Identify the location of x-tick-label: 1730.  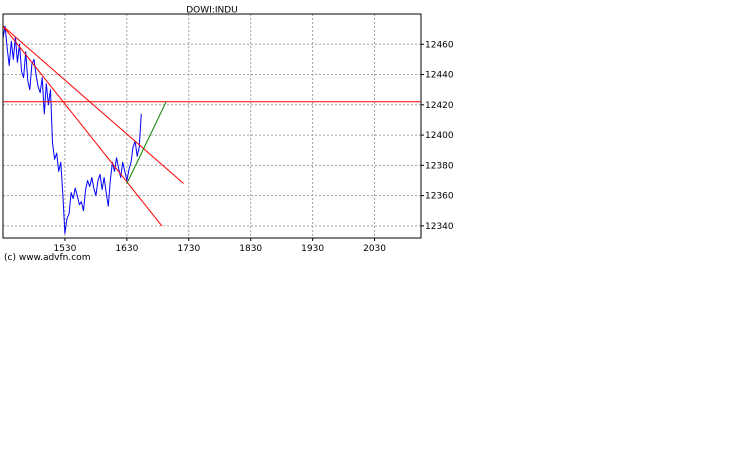
(188, 249).